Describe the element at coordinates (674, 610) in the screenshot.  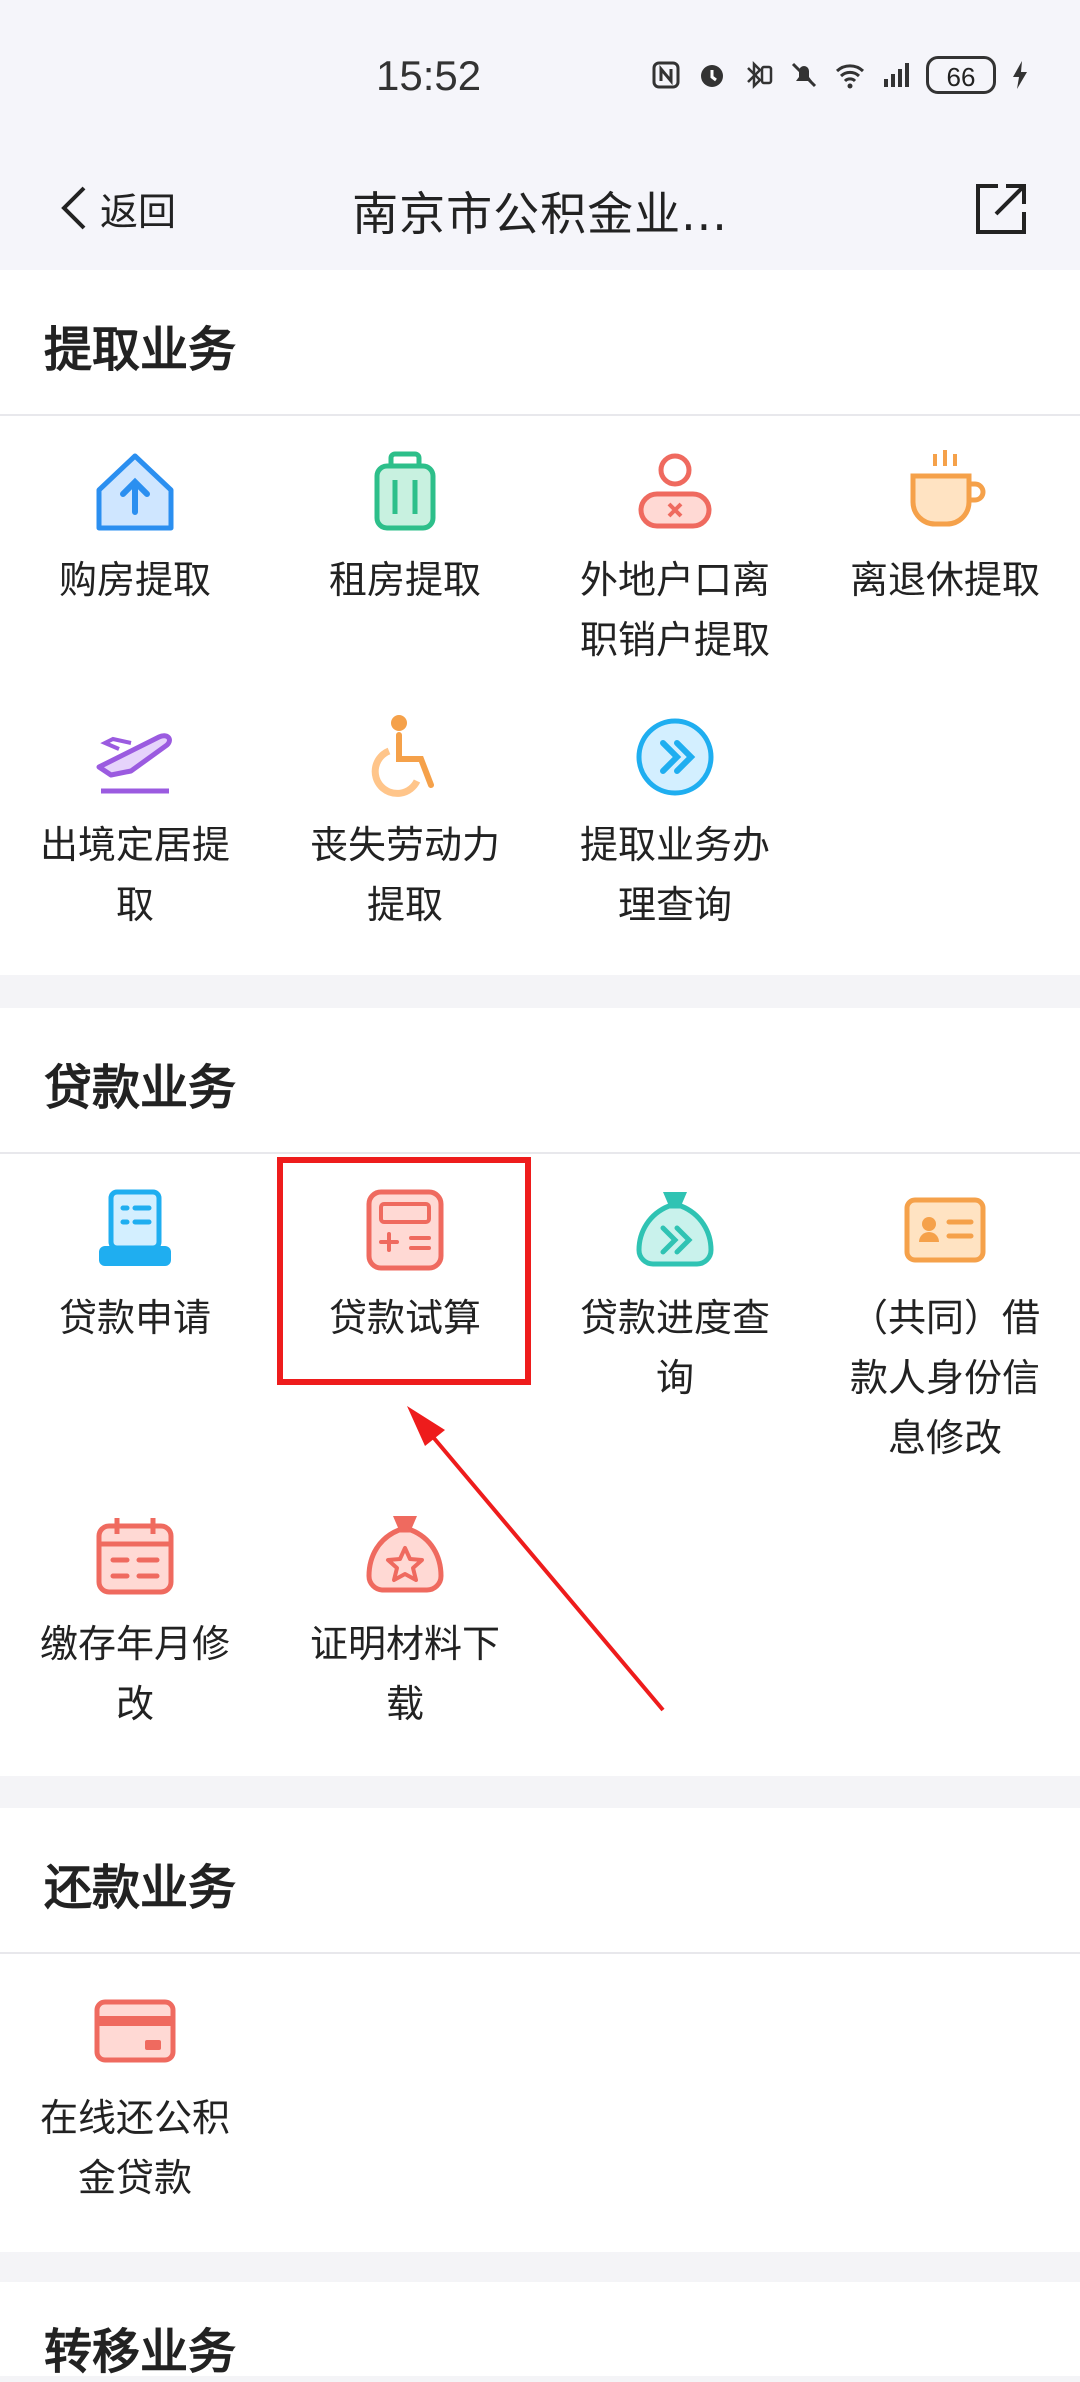
I see `item-label: 外地户口离职销户提取` at that location.